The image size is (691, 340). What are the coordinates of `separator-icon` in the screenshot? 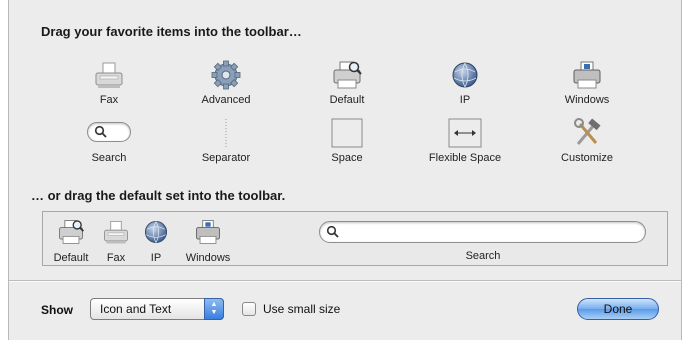 It's located at (226, 133).